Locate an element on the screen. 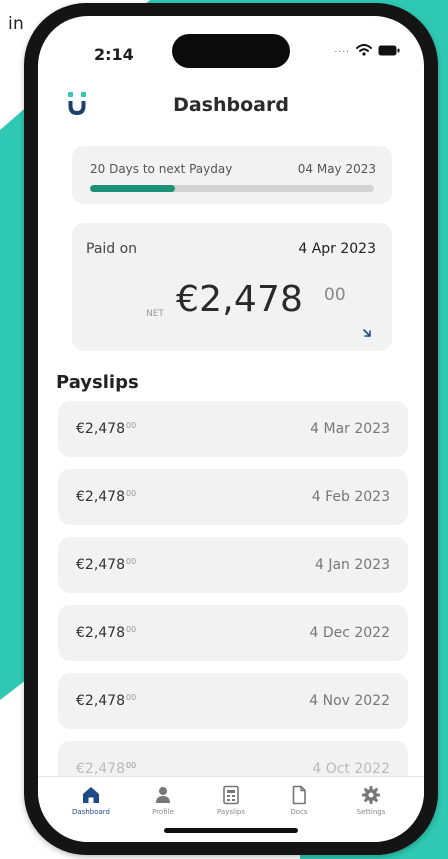  payday-card: 20 Days to next Payday 04 May 2023 is located at coordinates (232, 175).